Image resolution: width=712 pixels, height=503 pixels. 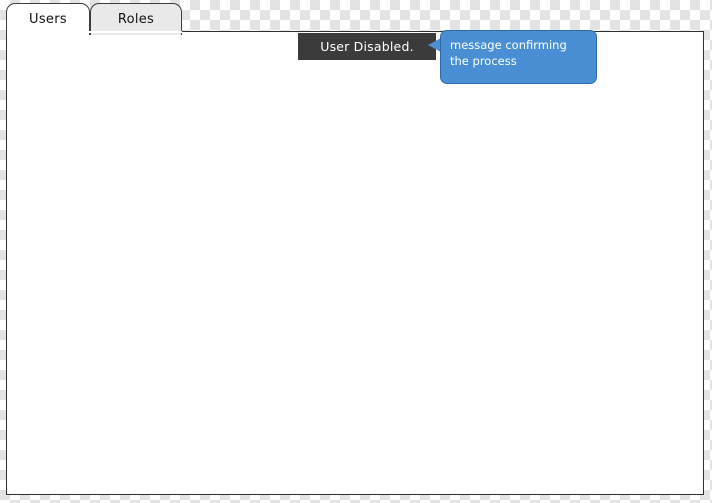 What do you see at coordinates (518, 57) in the screenshot?
I see `annotation-callout: message confirming the process` at bounding box center [518, 57].